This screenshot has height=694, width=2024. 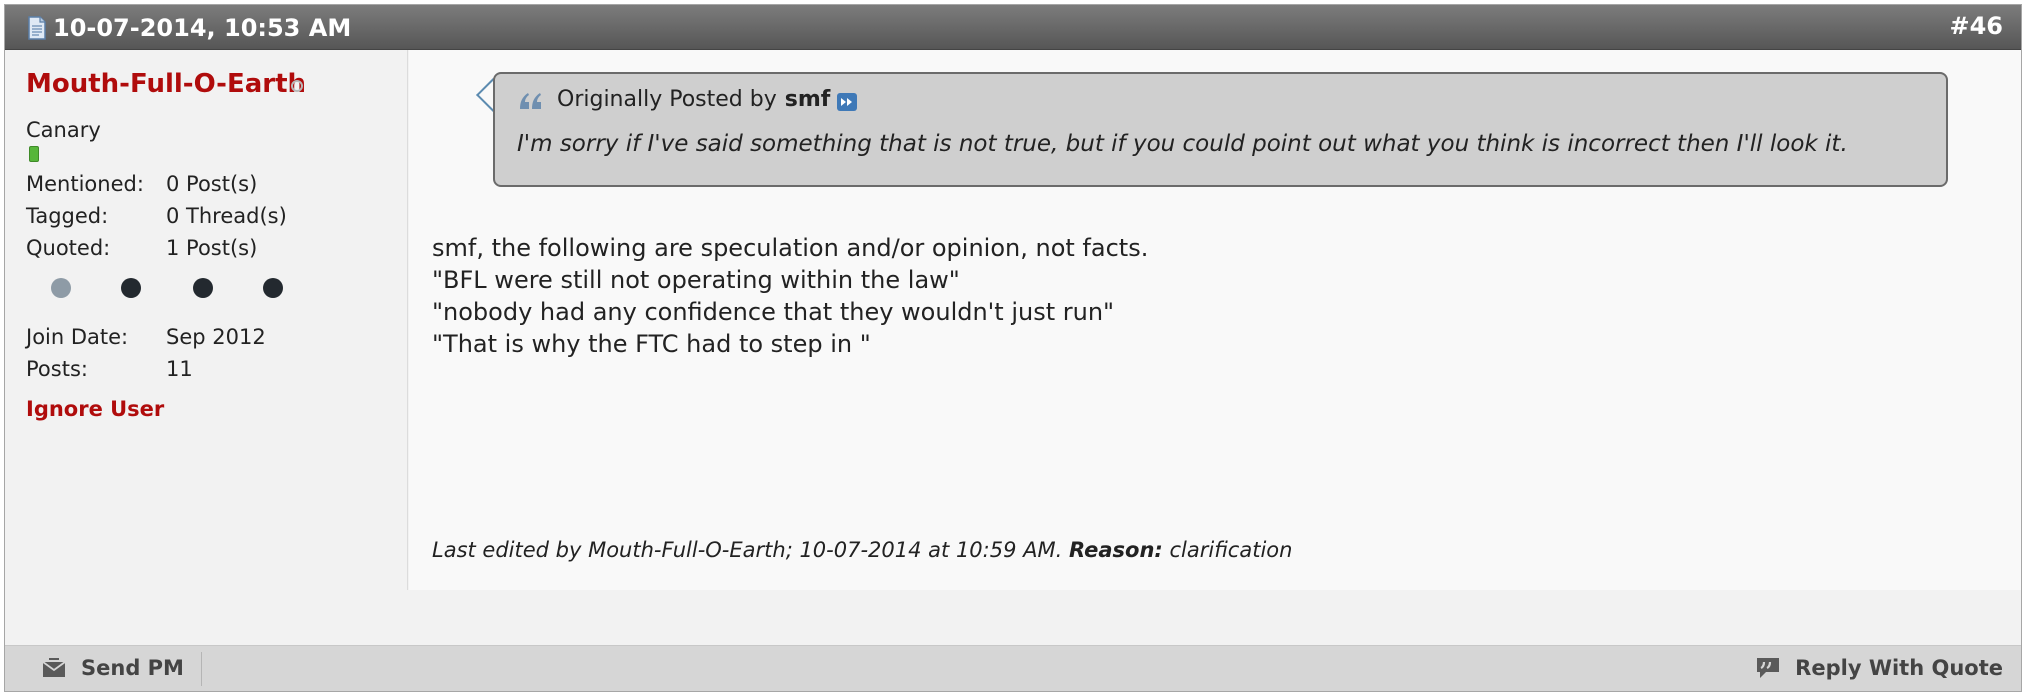 What do you see at coordinates (1899, 668) in the screenshot?
I see `reply-with-quote-label: Reply With Quote` at bounding box center [1899, 668].